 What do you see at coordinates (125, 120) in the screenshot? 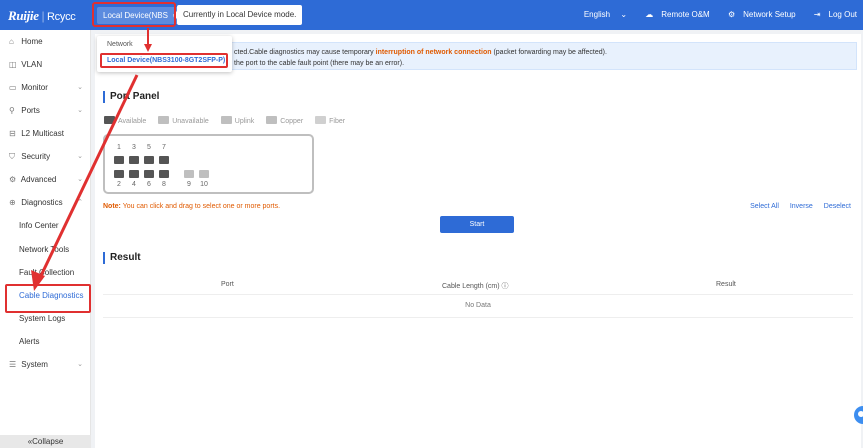
I see `legend-available: Available` at bounding box center [125, 120].